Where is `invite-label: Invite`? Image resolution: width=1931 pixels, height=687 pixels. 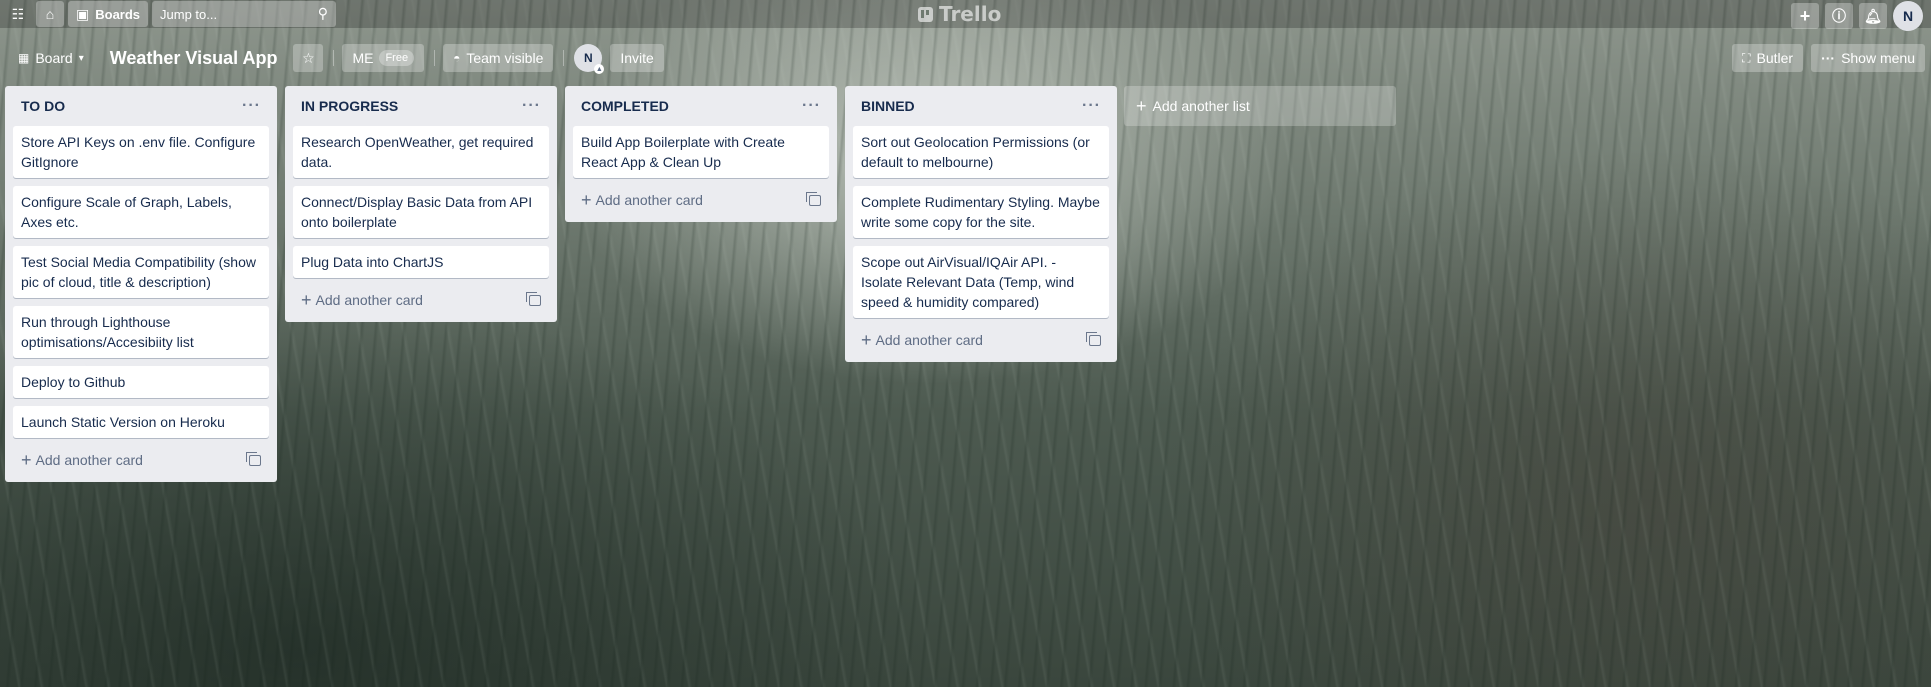
invite-label: Invite is located at coordinates (637, 58).